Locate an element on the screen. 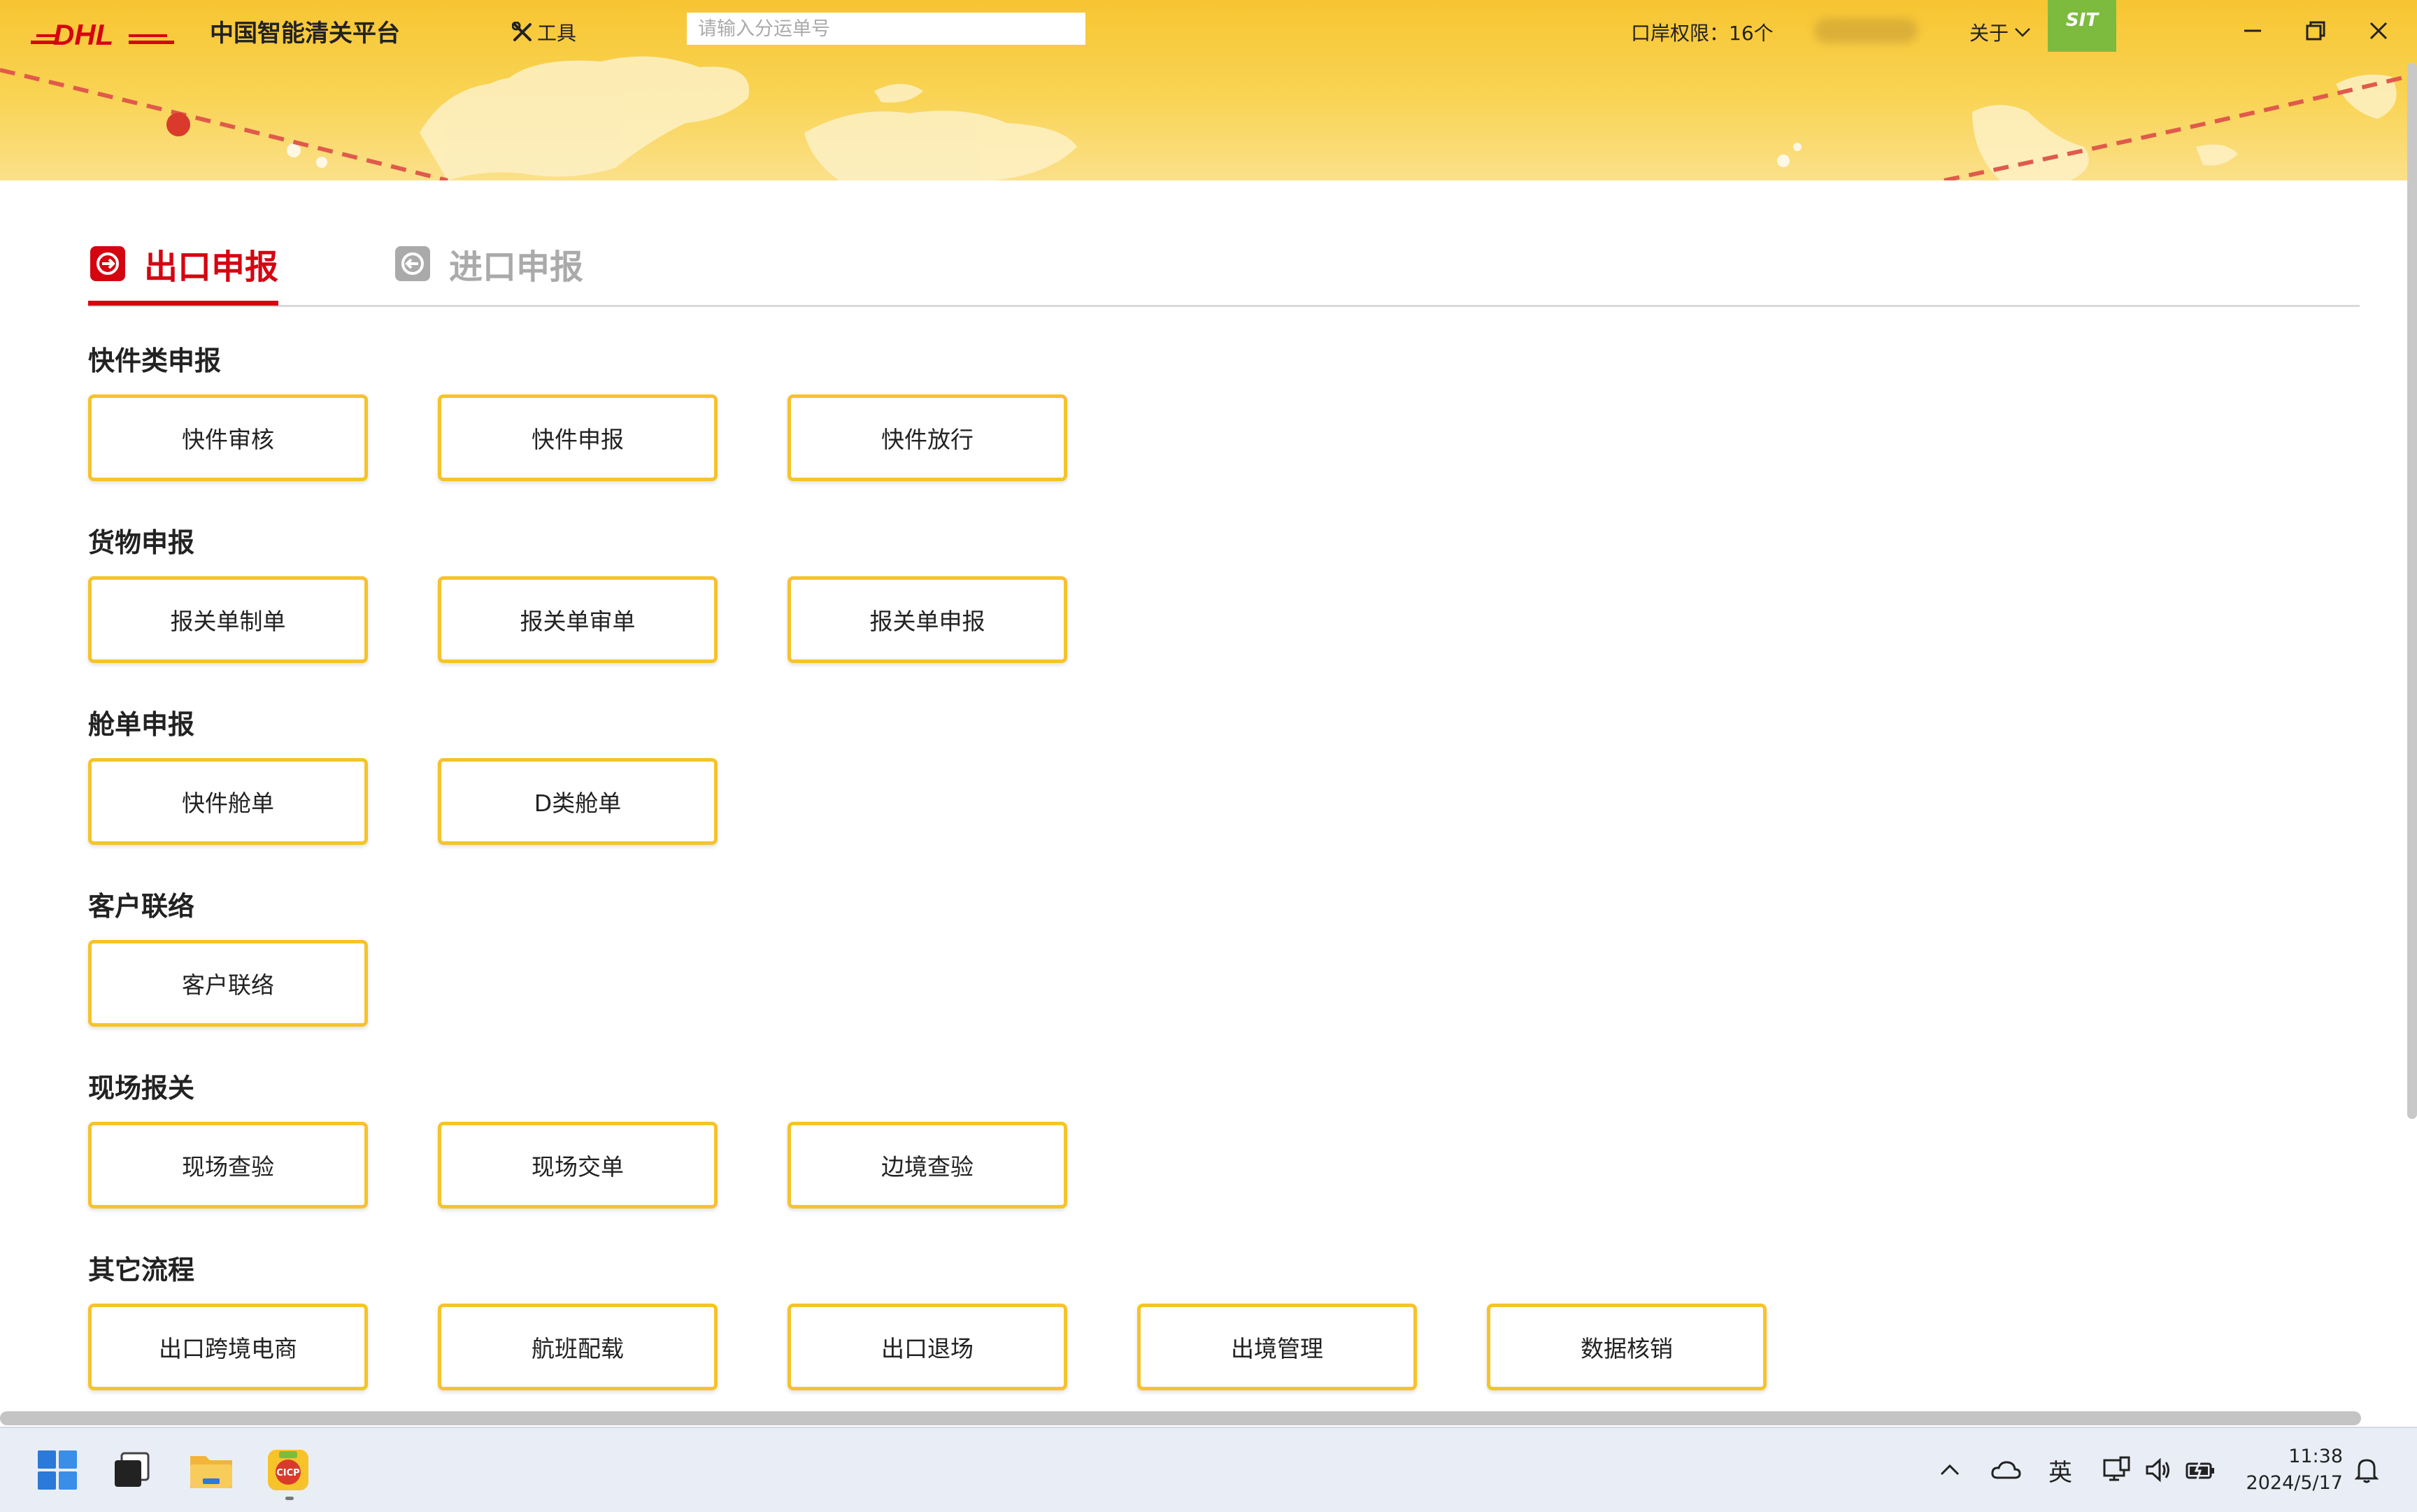 This screenshot has width=2417, height=1512. battery-button is located at coordinates (2200, 1470).